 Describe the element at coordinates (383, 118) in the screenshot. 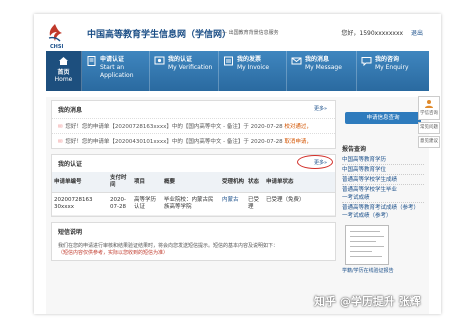

I see `apply-query-button: 申请信息查询` at that location.